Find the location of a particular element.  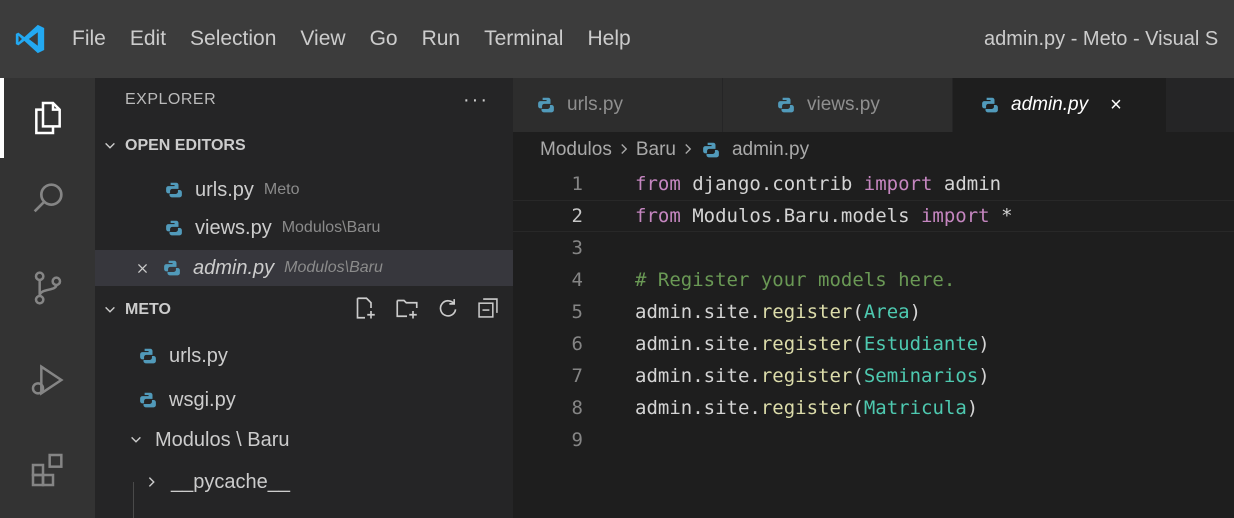

menu-terminal: Terminal is located at coordinates (523, 39).